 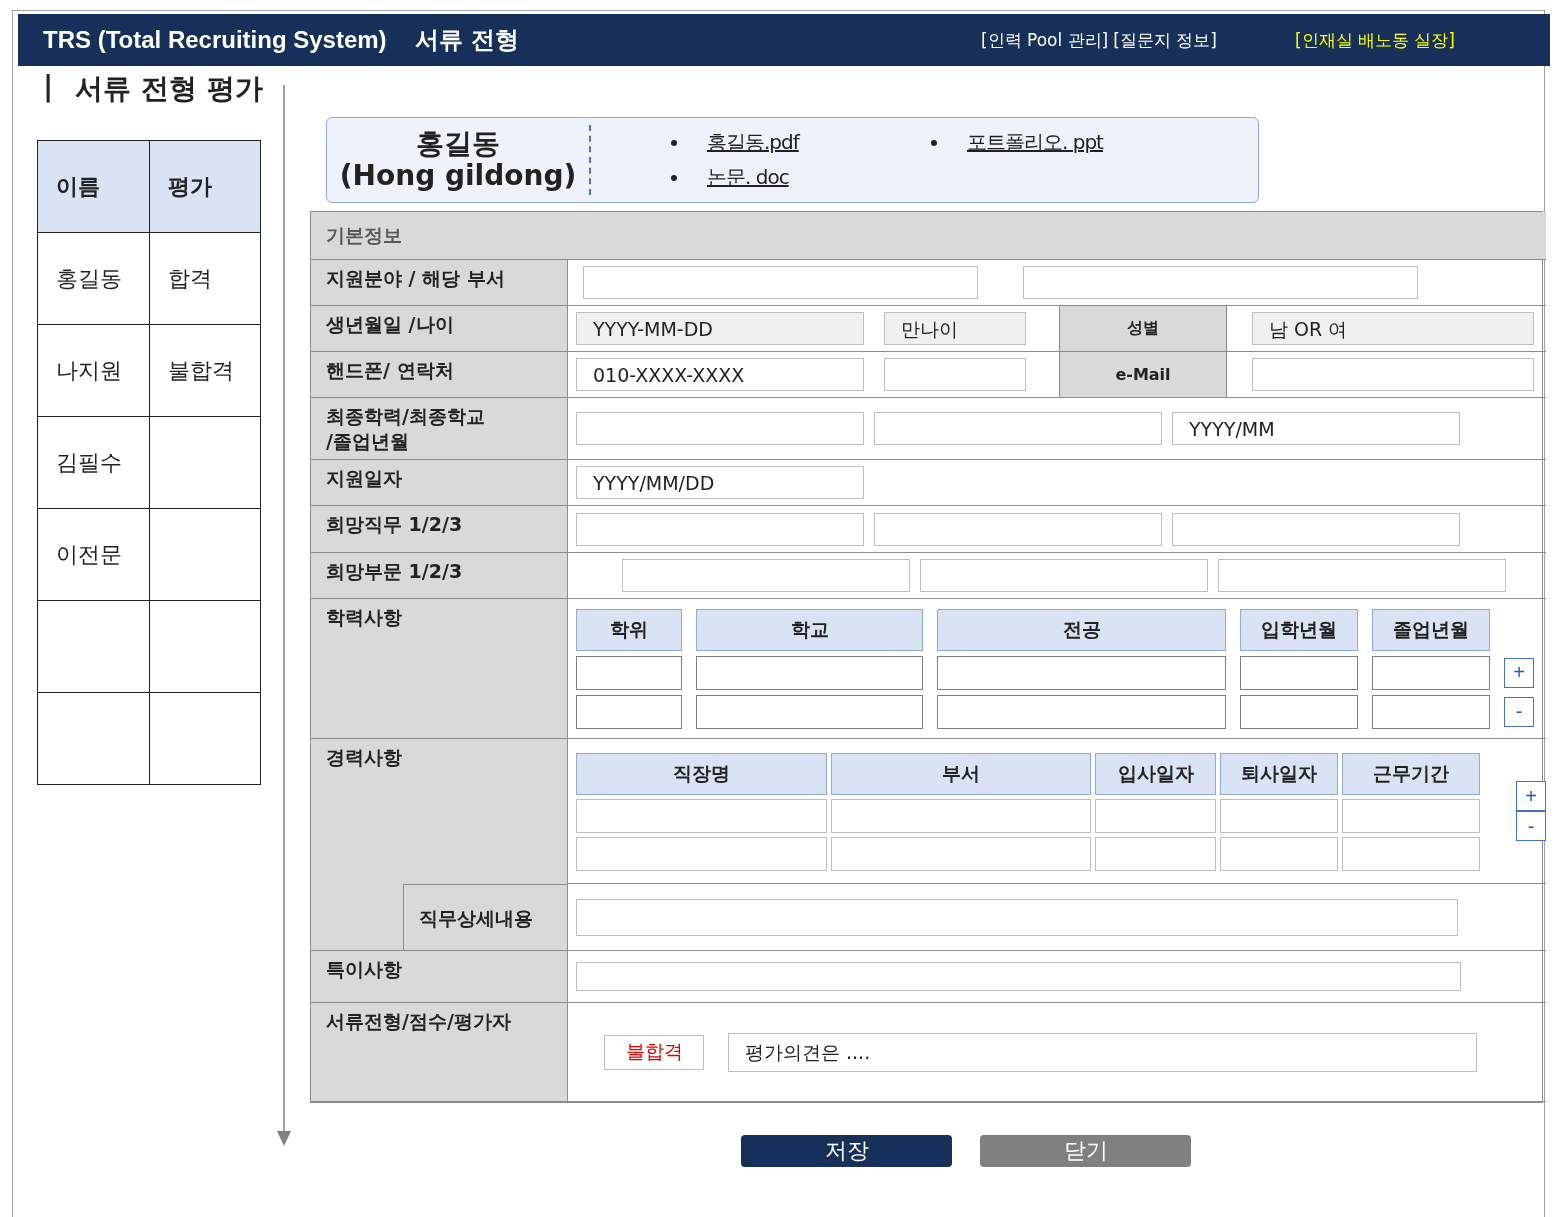 What do you see at coordinates (89, 370) in the screenshot?
I see `candidate-name: 나지원` at bounding box center [89, 370].